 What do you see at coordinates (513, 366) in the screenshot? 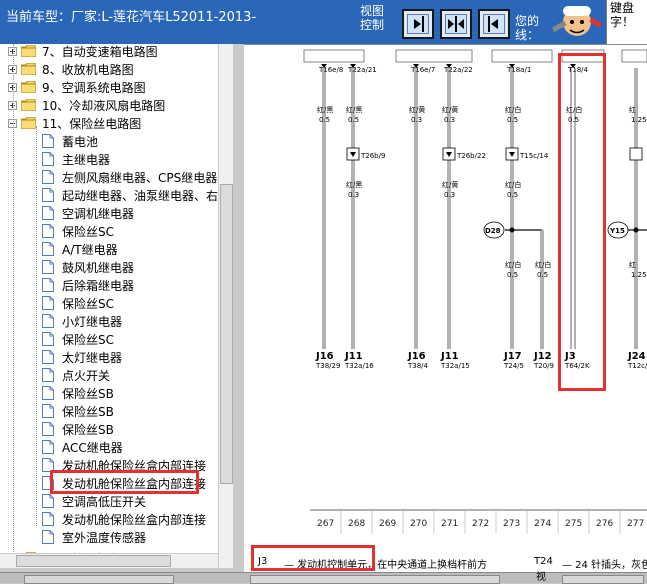
I see `component-pin-label: T24/5` at bounding box center [513, 366].